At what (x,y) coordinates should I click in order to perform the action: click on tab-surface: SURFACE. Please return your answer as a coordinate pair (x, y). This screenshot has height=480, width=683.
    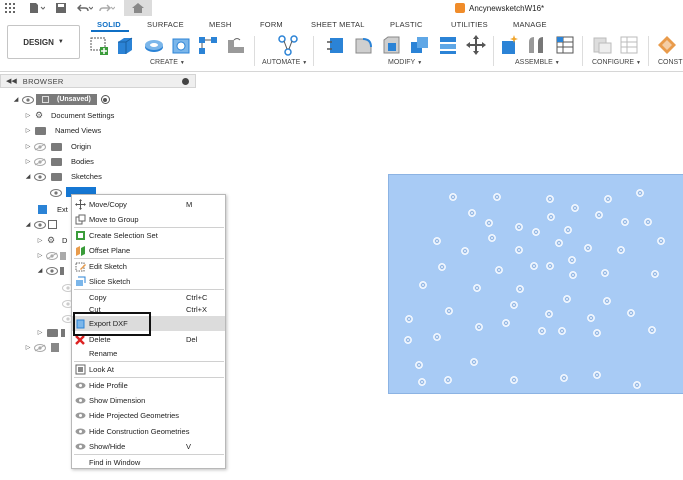
    Looking at the image, I should click on (165, 24).